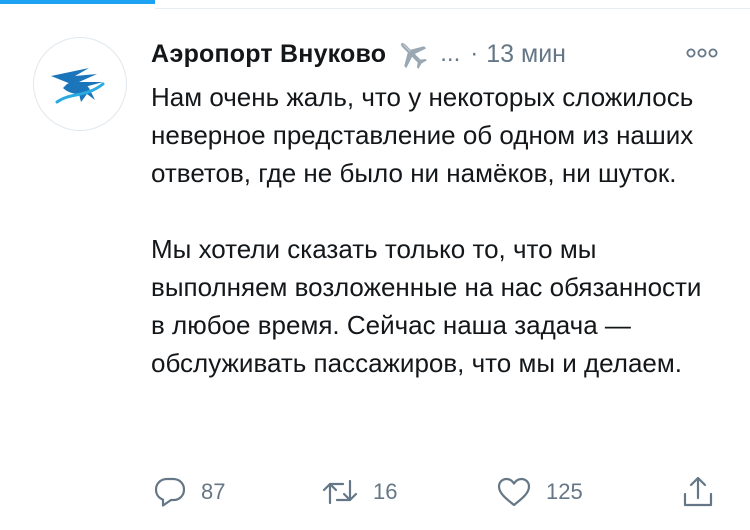  I want to click on more-icon, so click(702, 53).